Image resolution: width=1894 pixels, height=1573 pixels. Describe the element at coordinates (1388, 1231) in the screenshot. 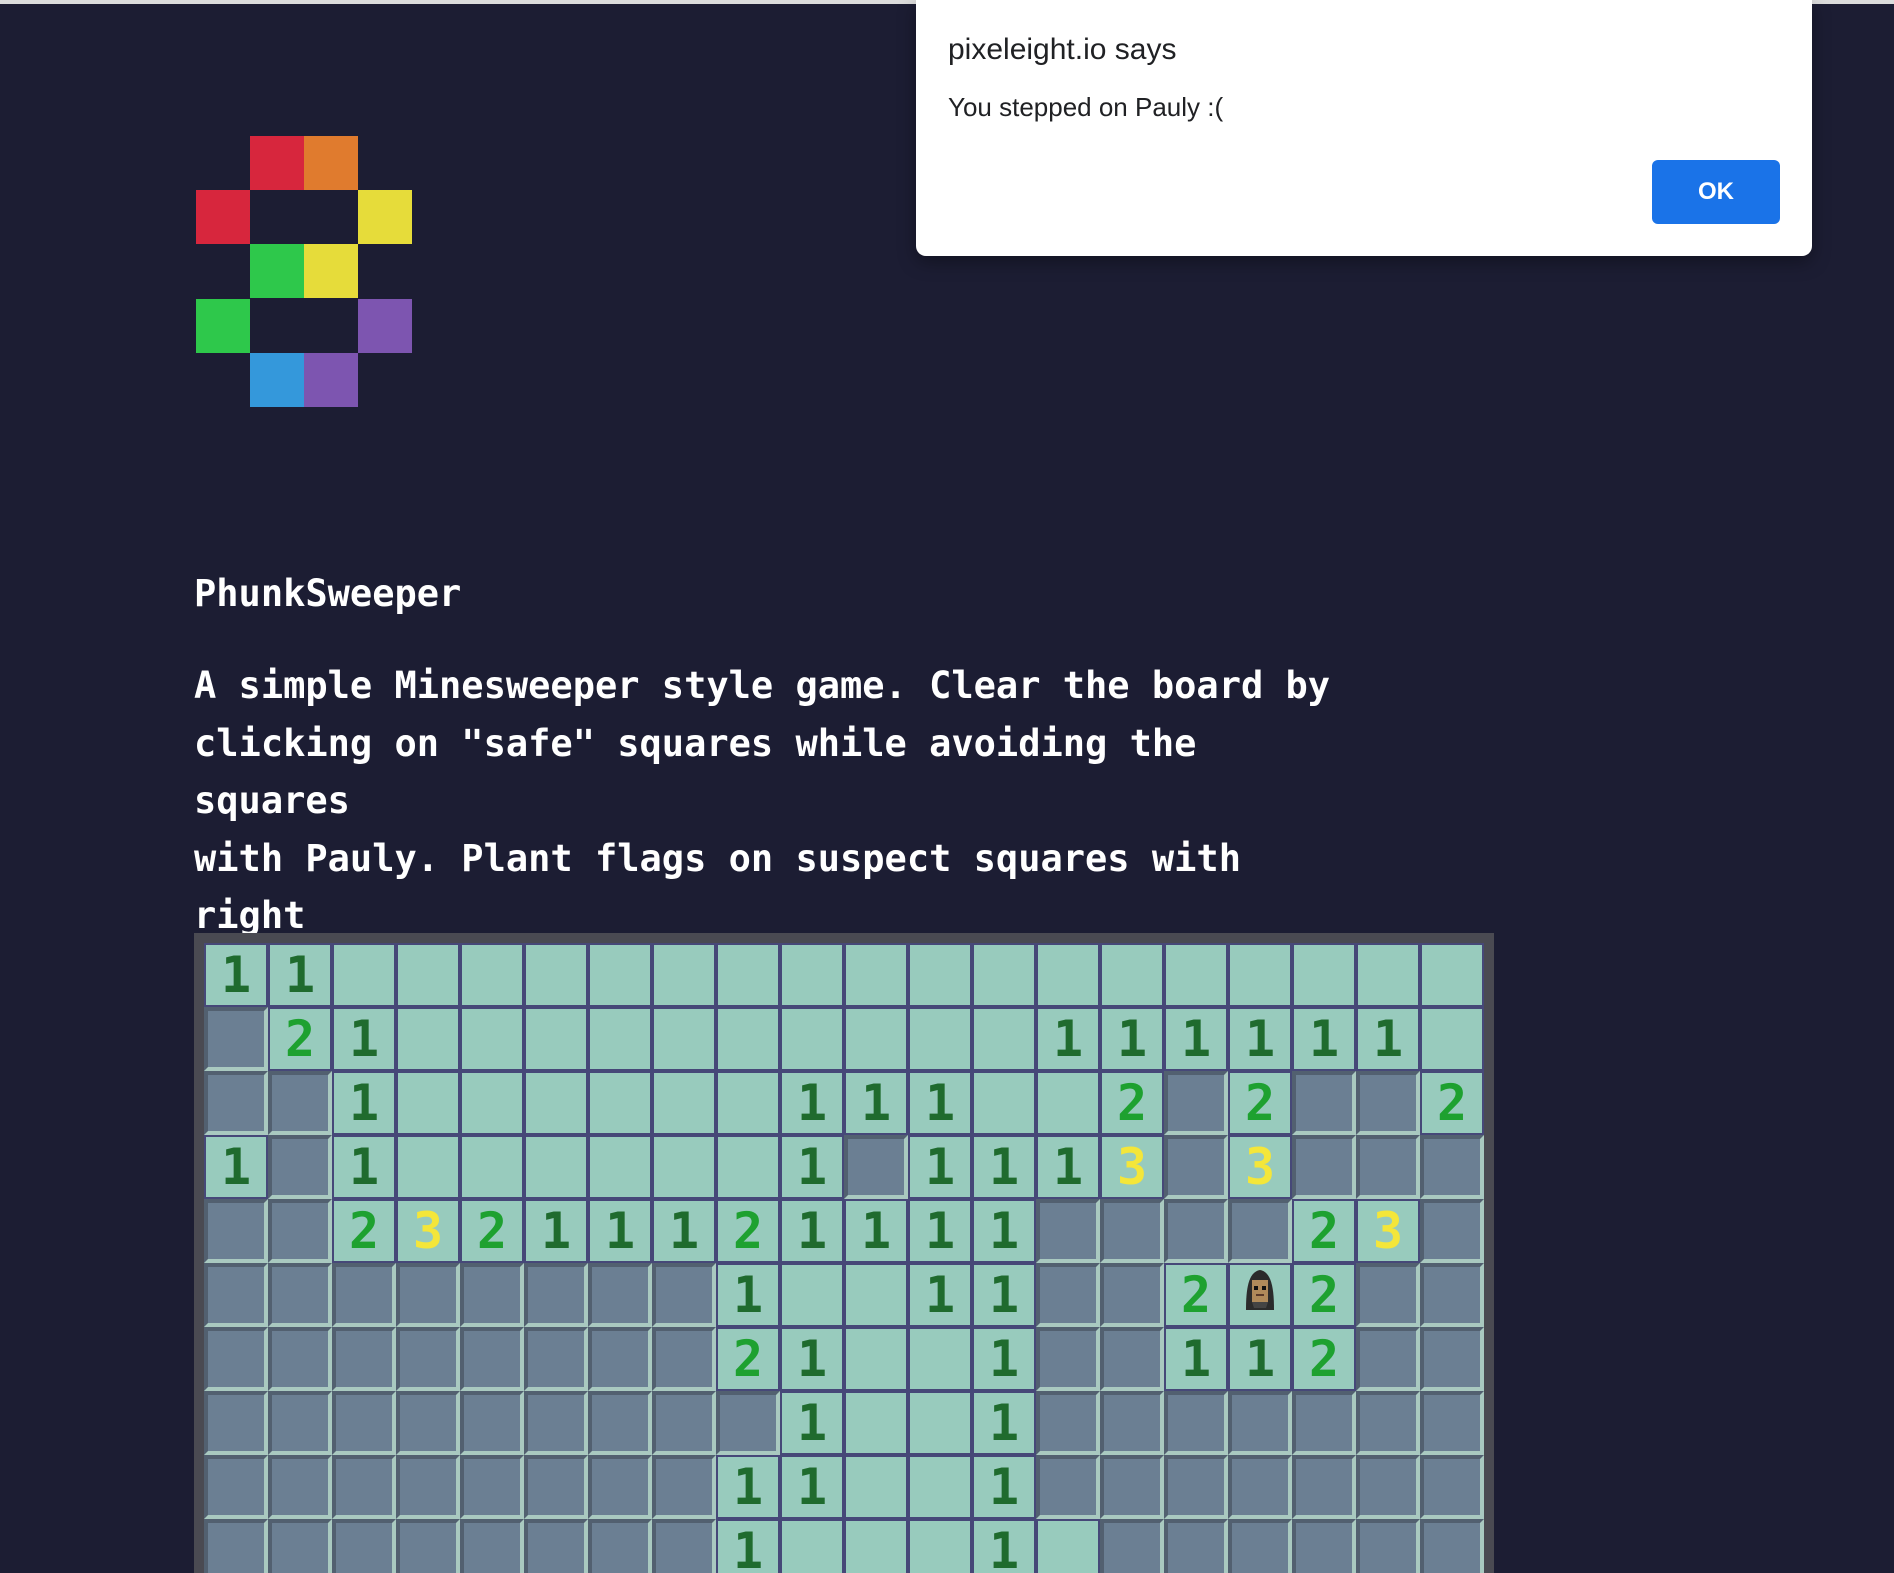

I see `number-cell: 3` at that location.